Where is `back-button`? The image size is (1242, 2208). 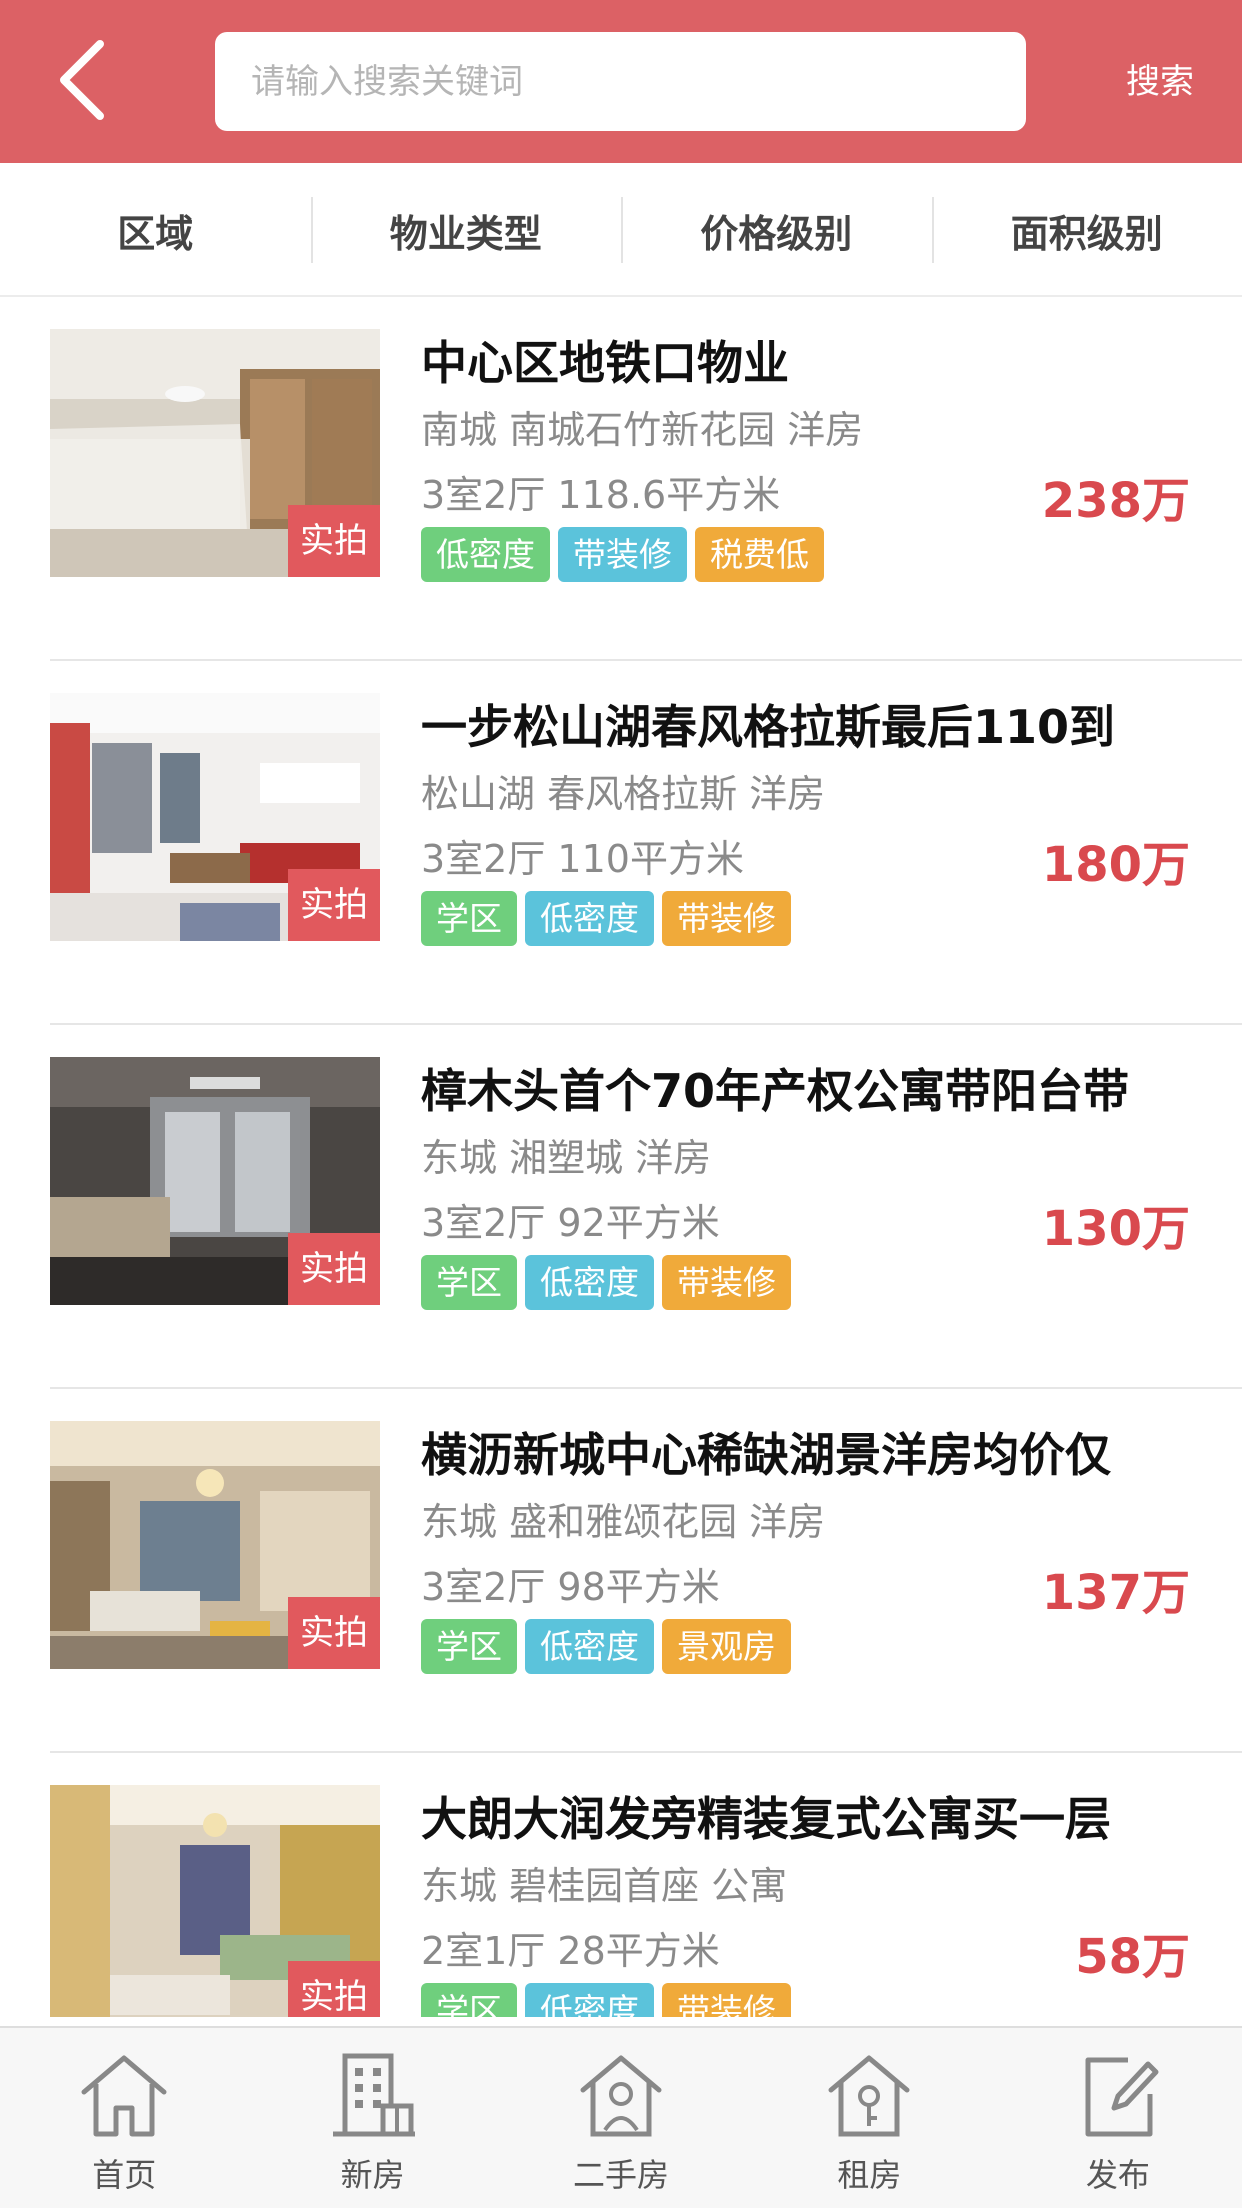 back-button is located at coordinates (84, 80).